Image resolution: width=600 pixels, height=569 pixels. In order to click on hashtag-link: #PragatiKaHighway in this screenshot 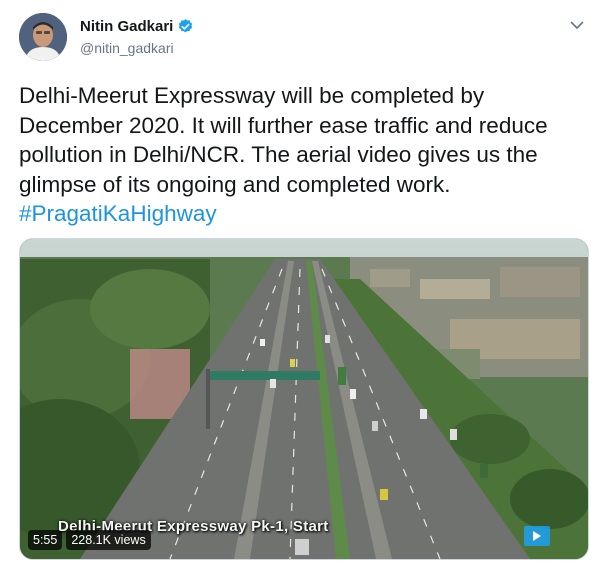, I will do `click(301, 214)`.